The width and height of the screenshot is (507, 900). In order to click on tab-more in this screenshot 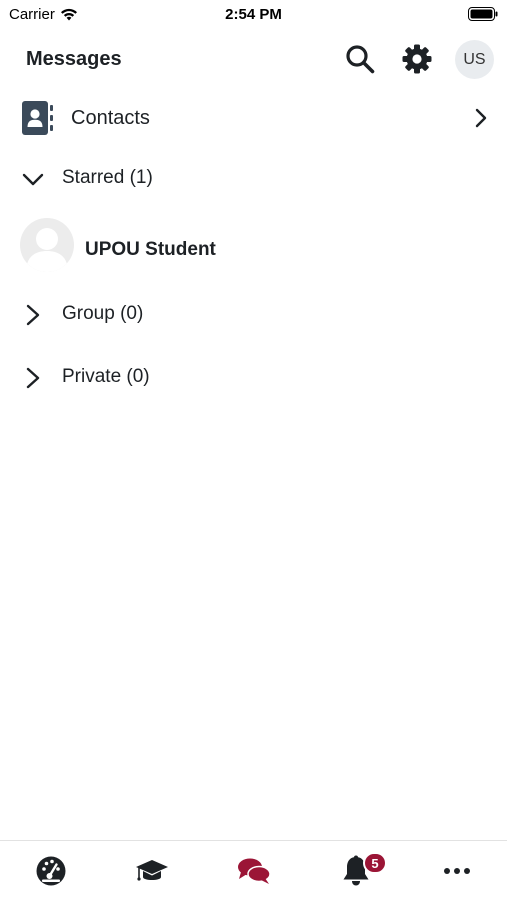, I will do `click(457, 871)`.